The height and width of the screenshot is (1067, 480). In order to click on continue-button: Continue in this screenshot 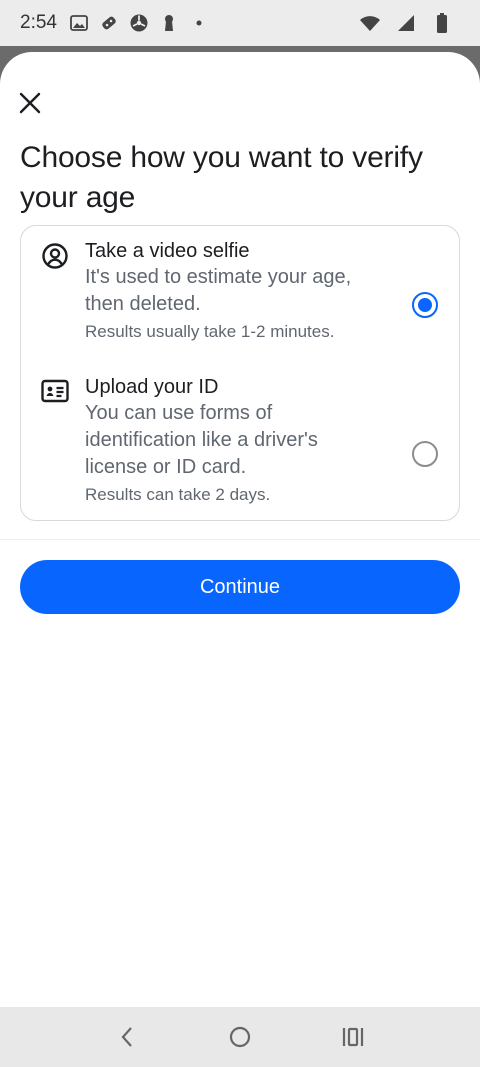, I will do `click(240, 587)`.